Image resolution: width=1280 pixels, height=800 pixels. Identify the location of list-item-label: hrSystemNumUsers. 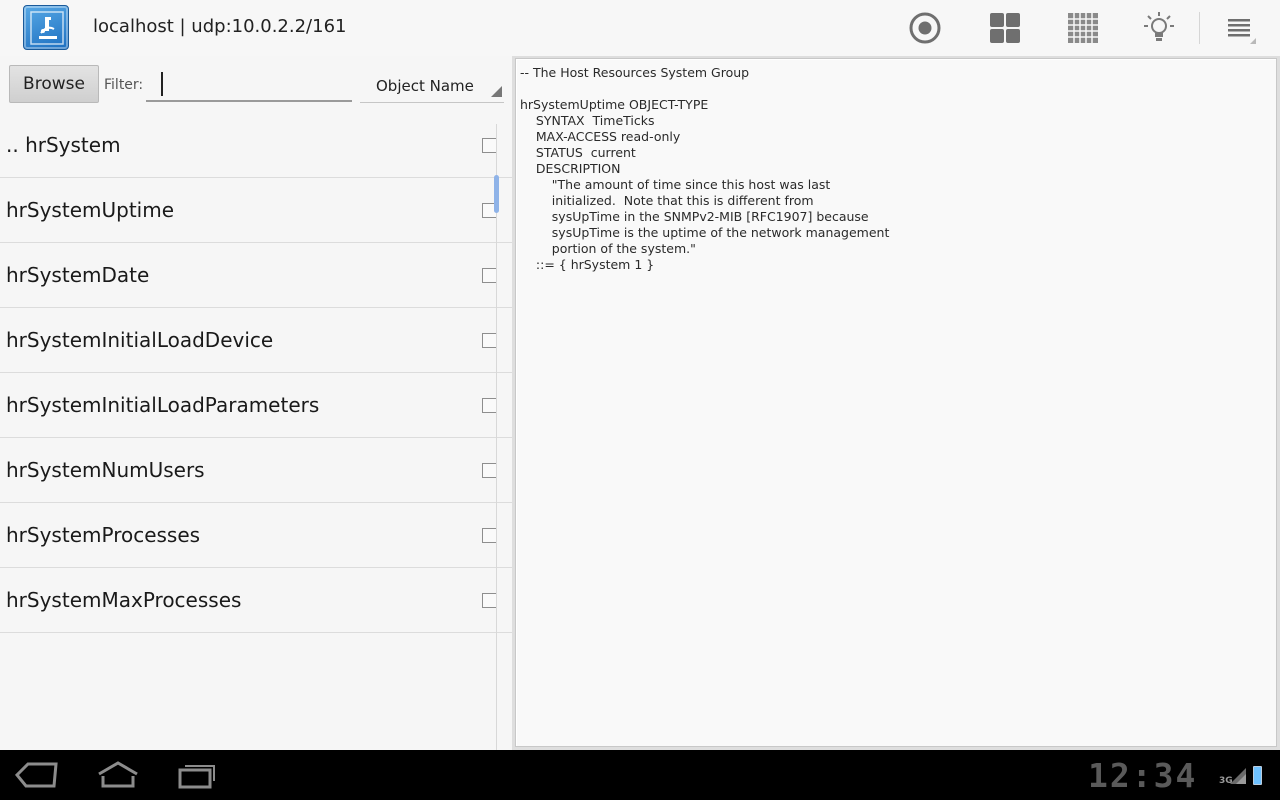
(105, 470).